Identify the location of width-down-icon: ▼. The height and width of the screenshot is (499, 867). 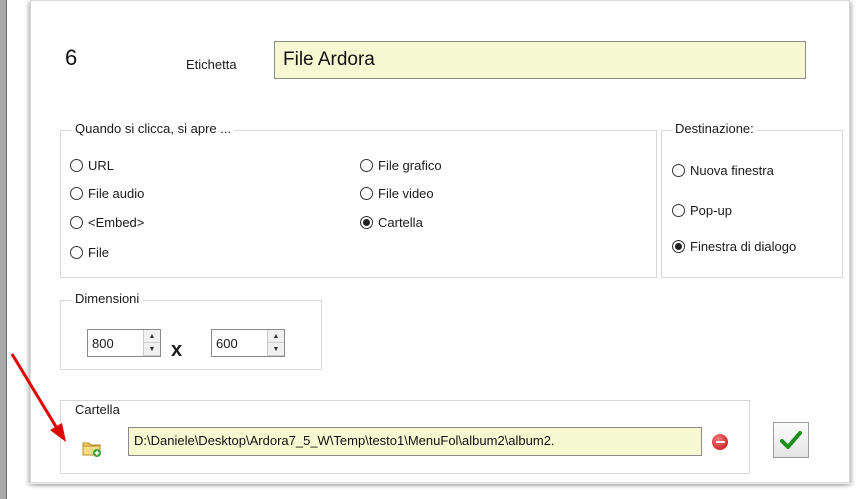
(152, 349).